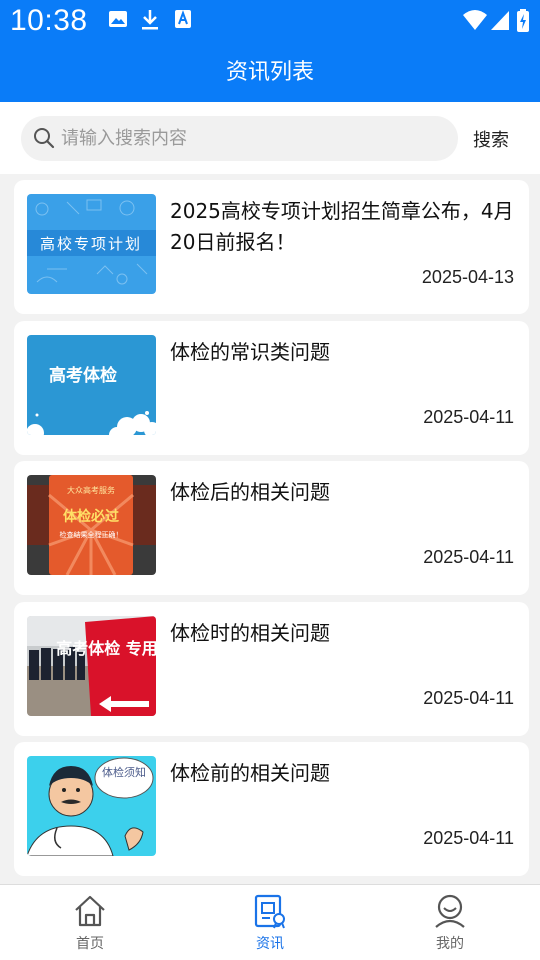 The height and width of the screenshot is (960, 540). I want to click on news-item: 体检须知 体检前的相关问题 2025-04-11, so click(271, 809).